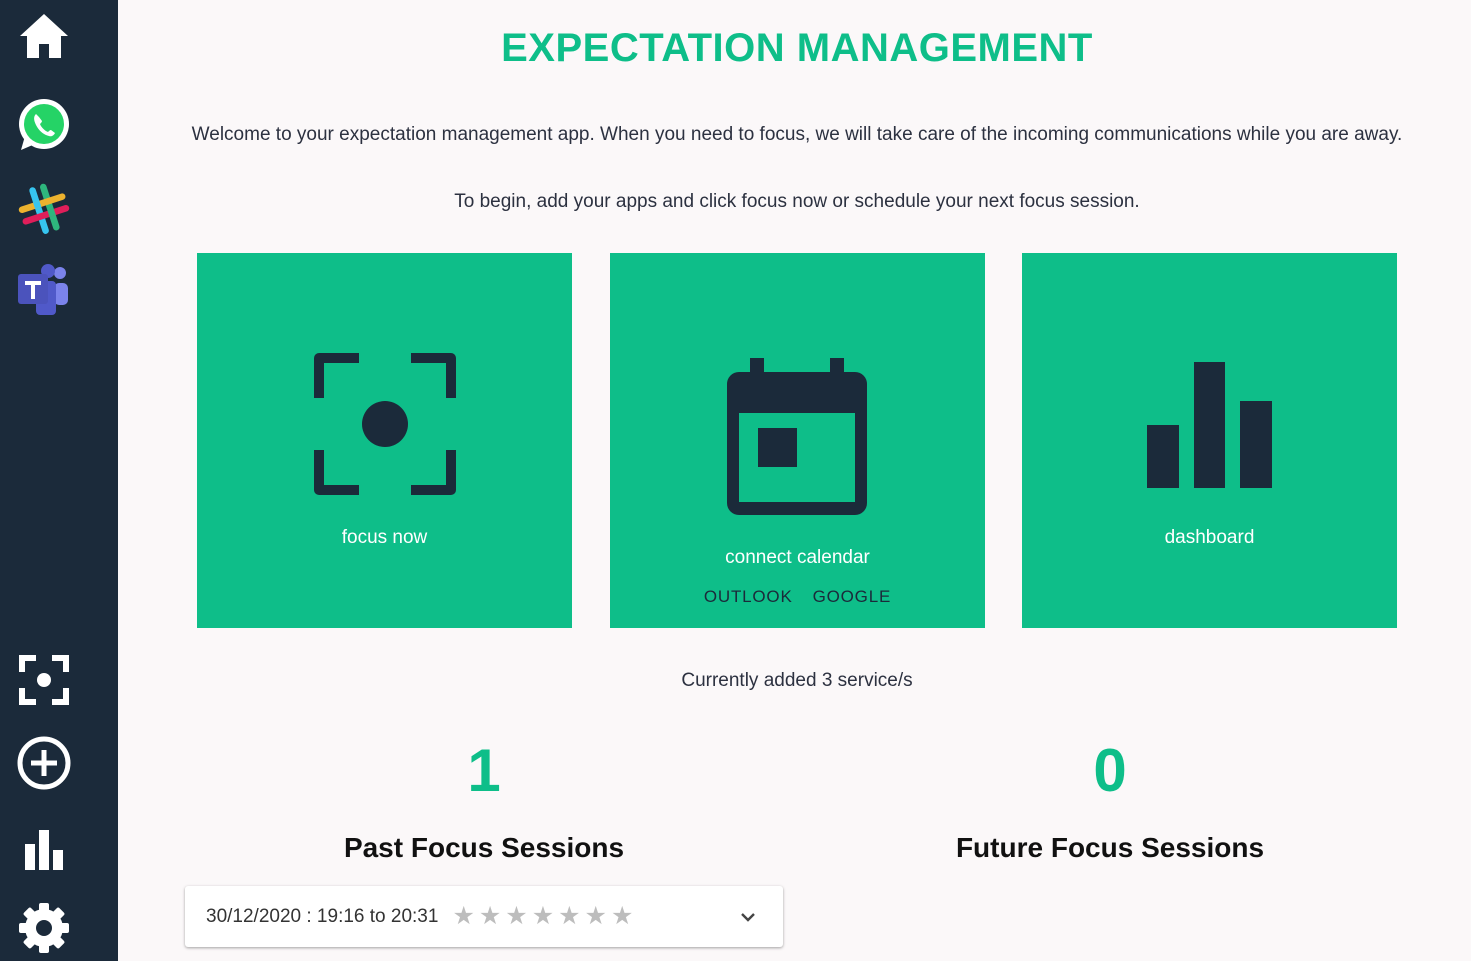  I want to click on future-sessions-count: 0, so click(1110, 770).